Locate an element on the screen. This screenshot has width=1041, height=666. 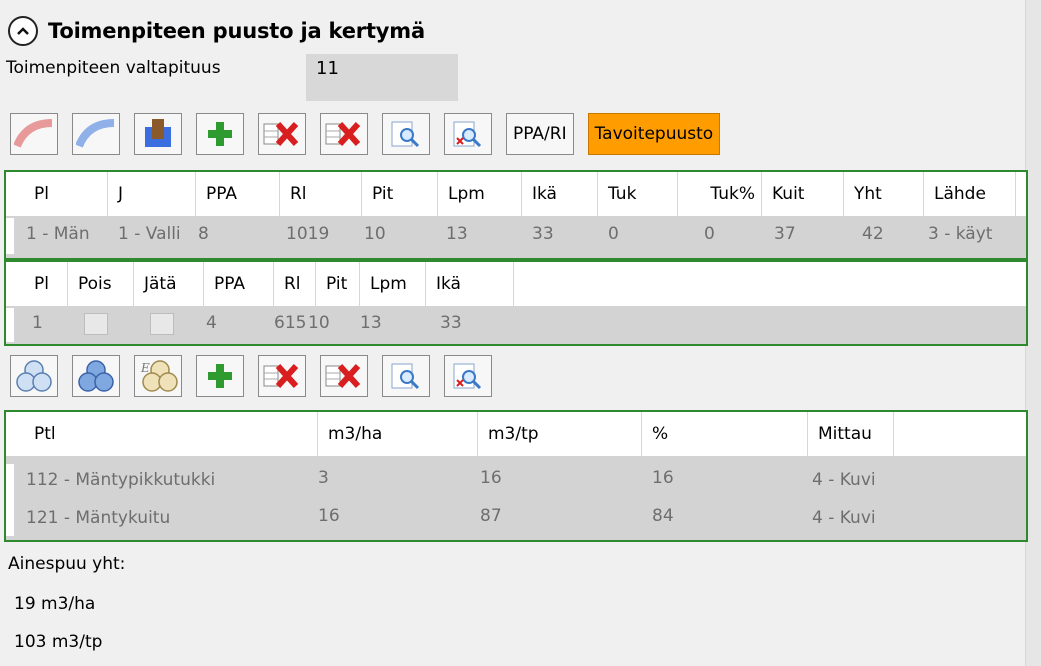
col-header-m3ha: m3/ha is located at coordinates (398, 434).